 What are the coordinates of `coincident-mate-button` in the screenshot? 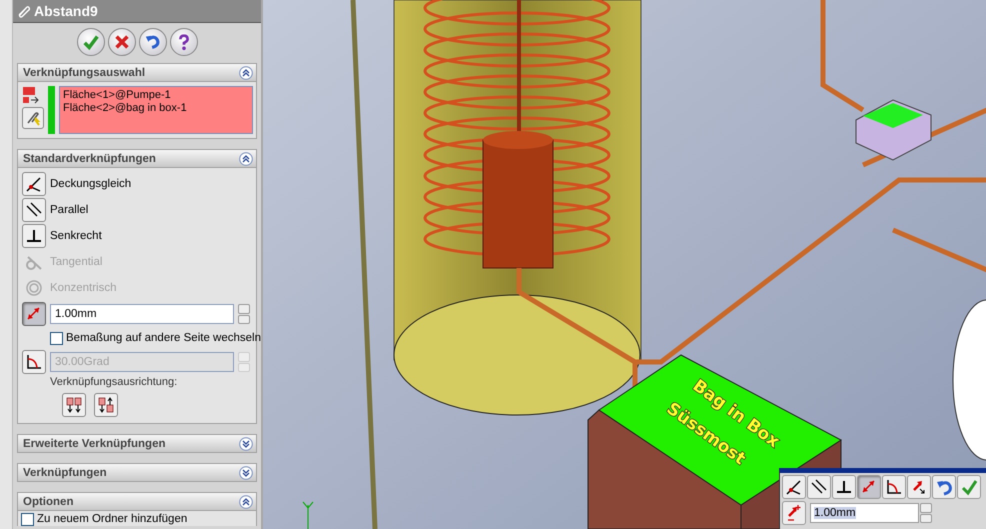 It's located at (34, 184).